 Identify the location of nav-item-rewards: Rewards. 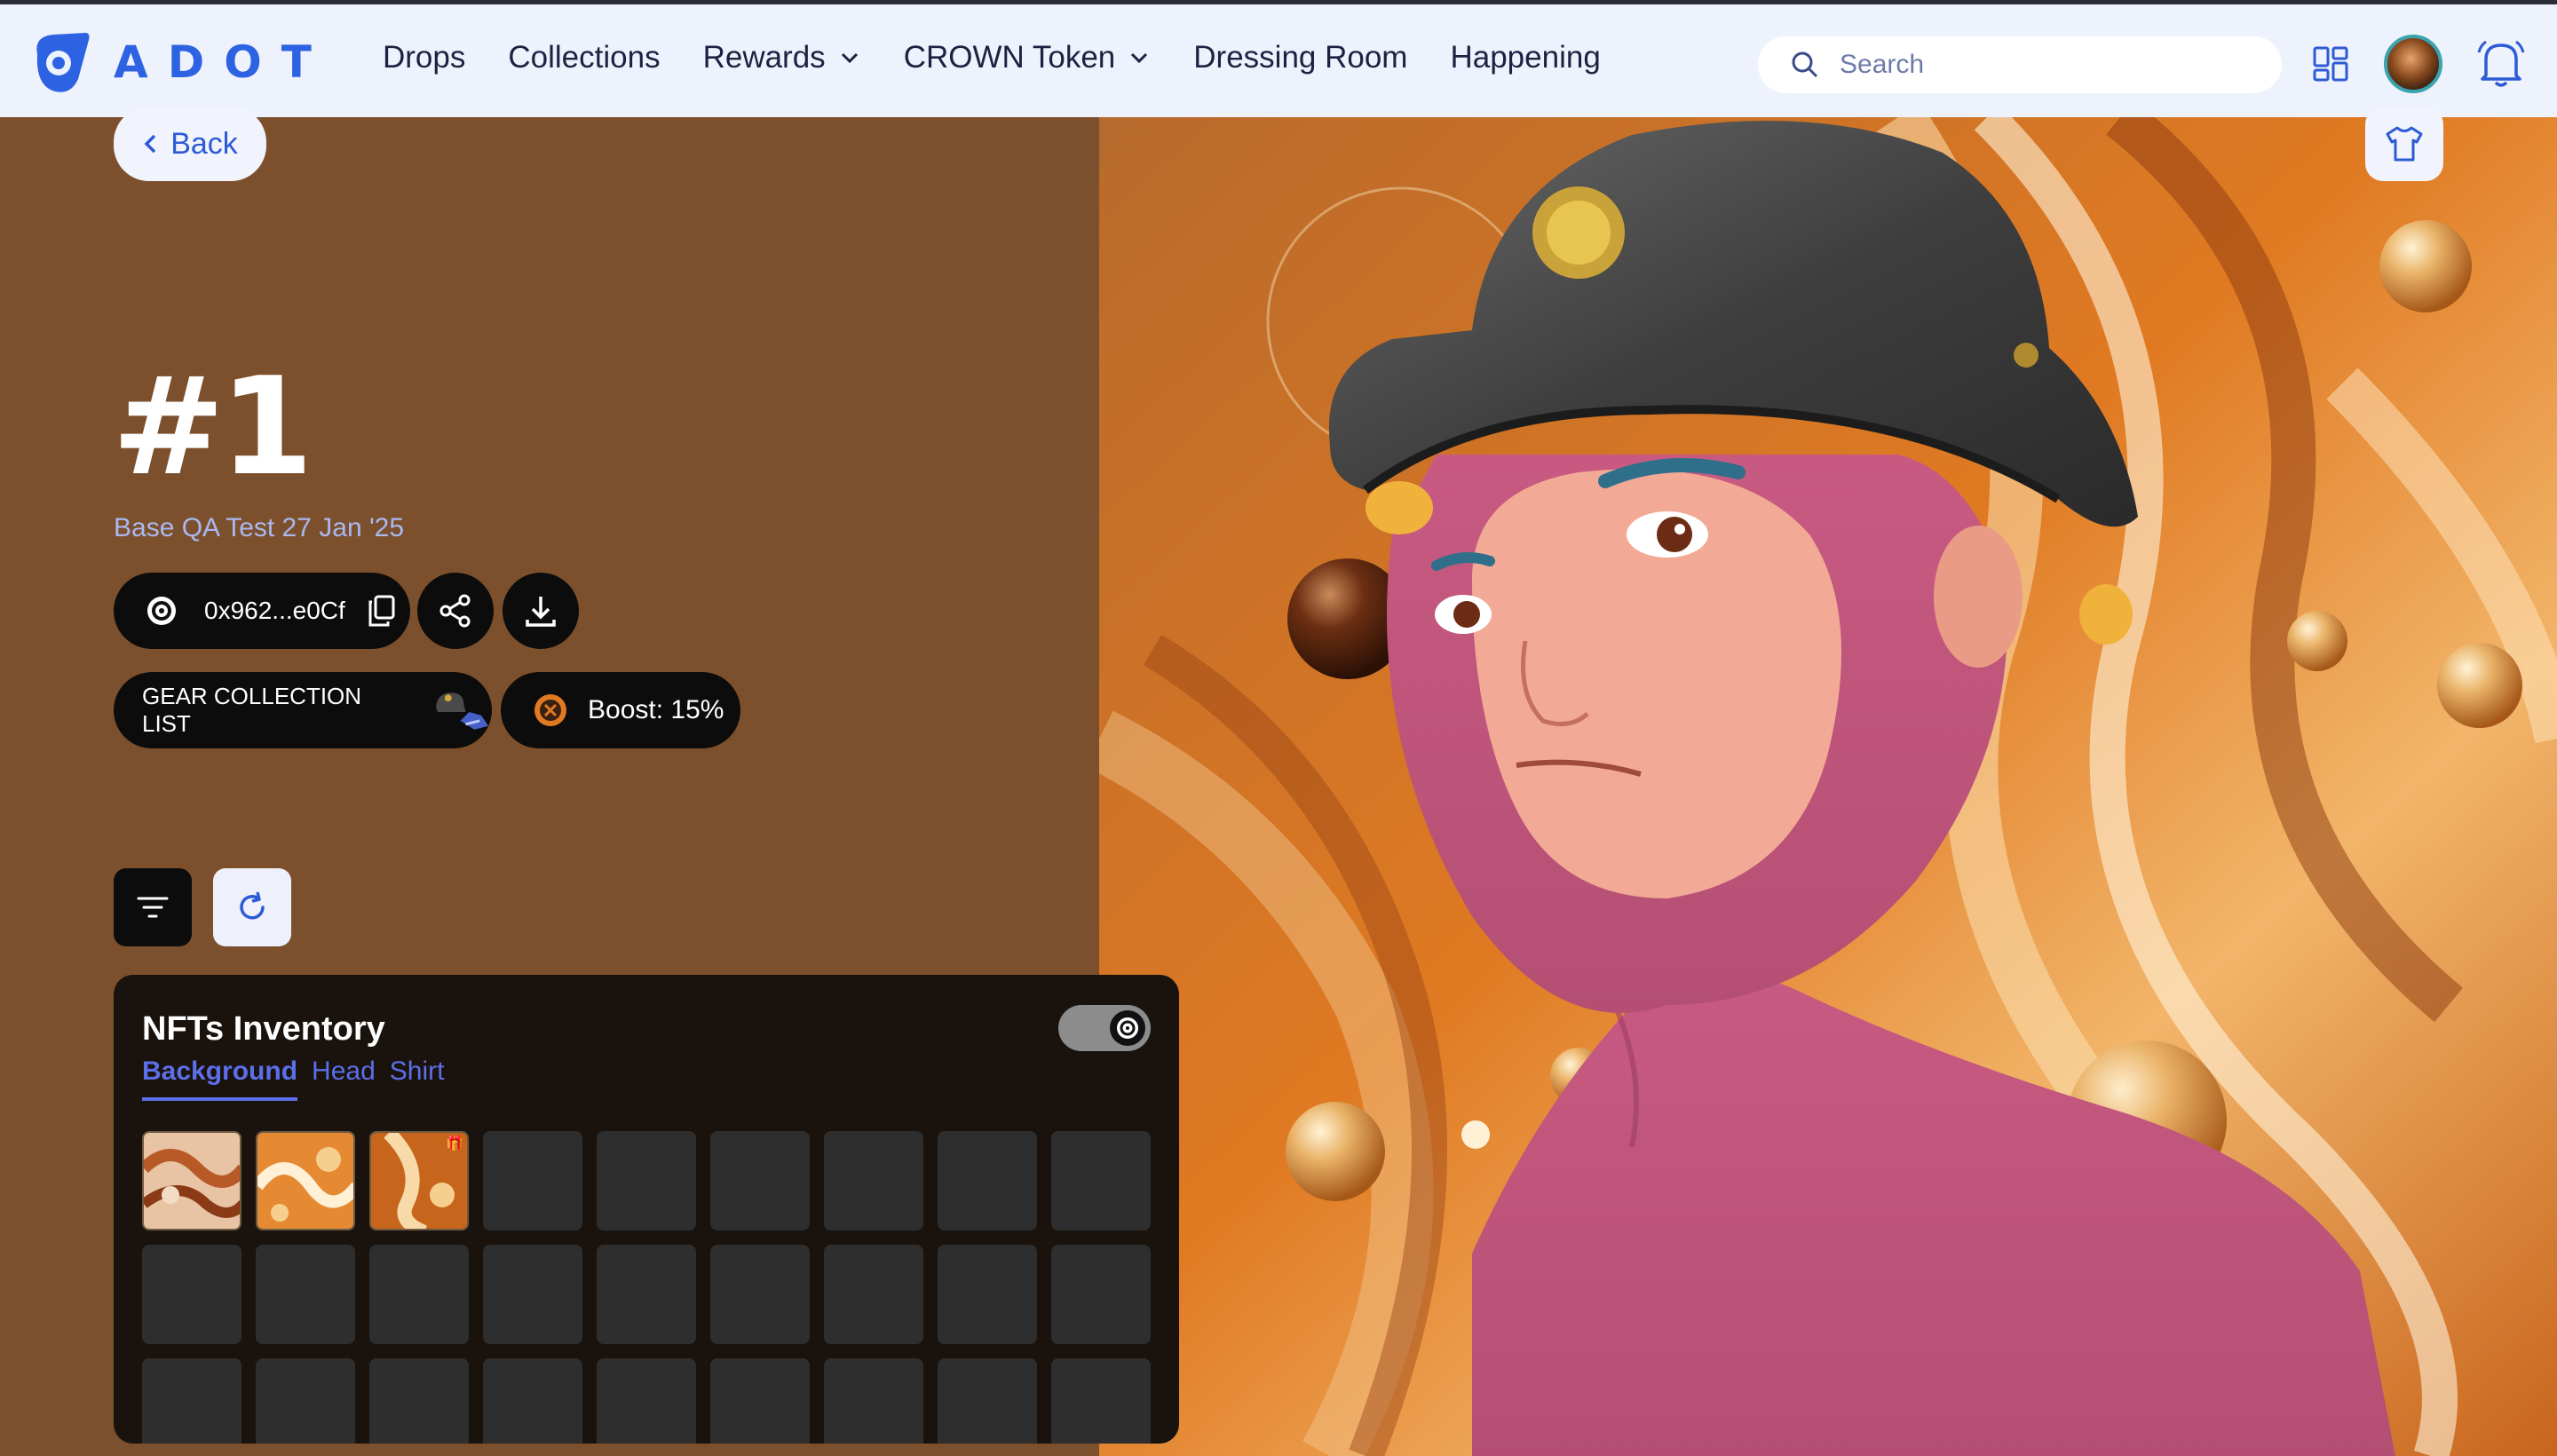
(782, 57).